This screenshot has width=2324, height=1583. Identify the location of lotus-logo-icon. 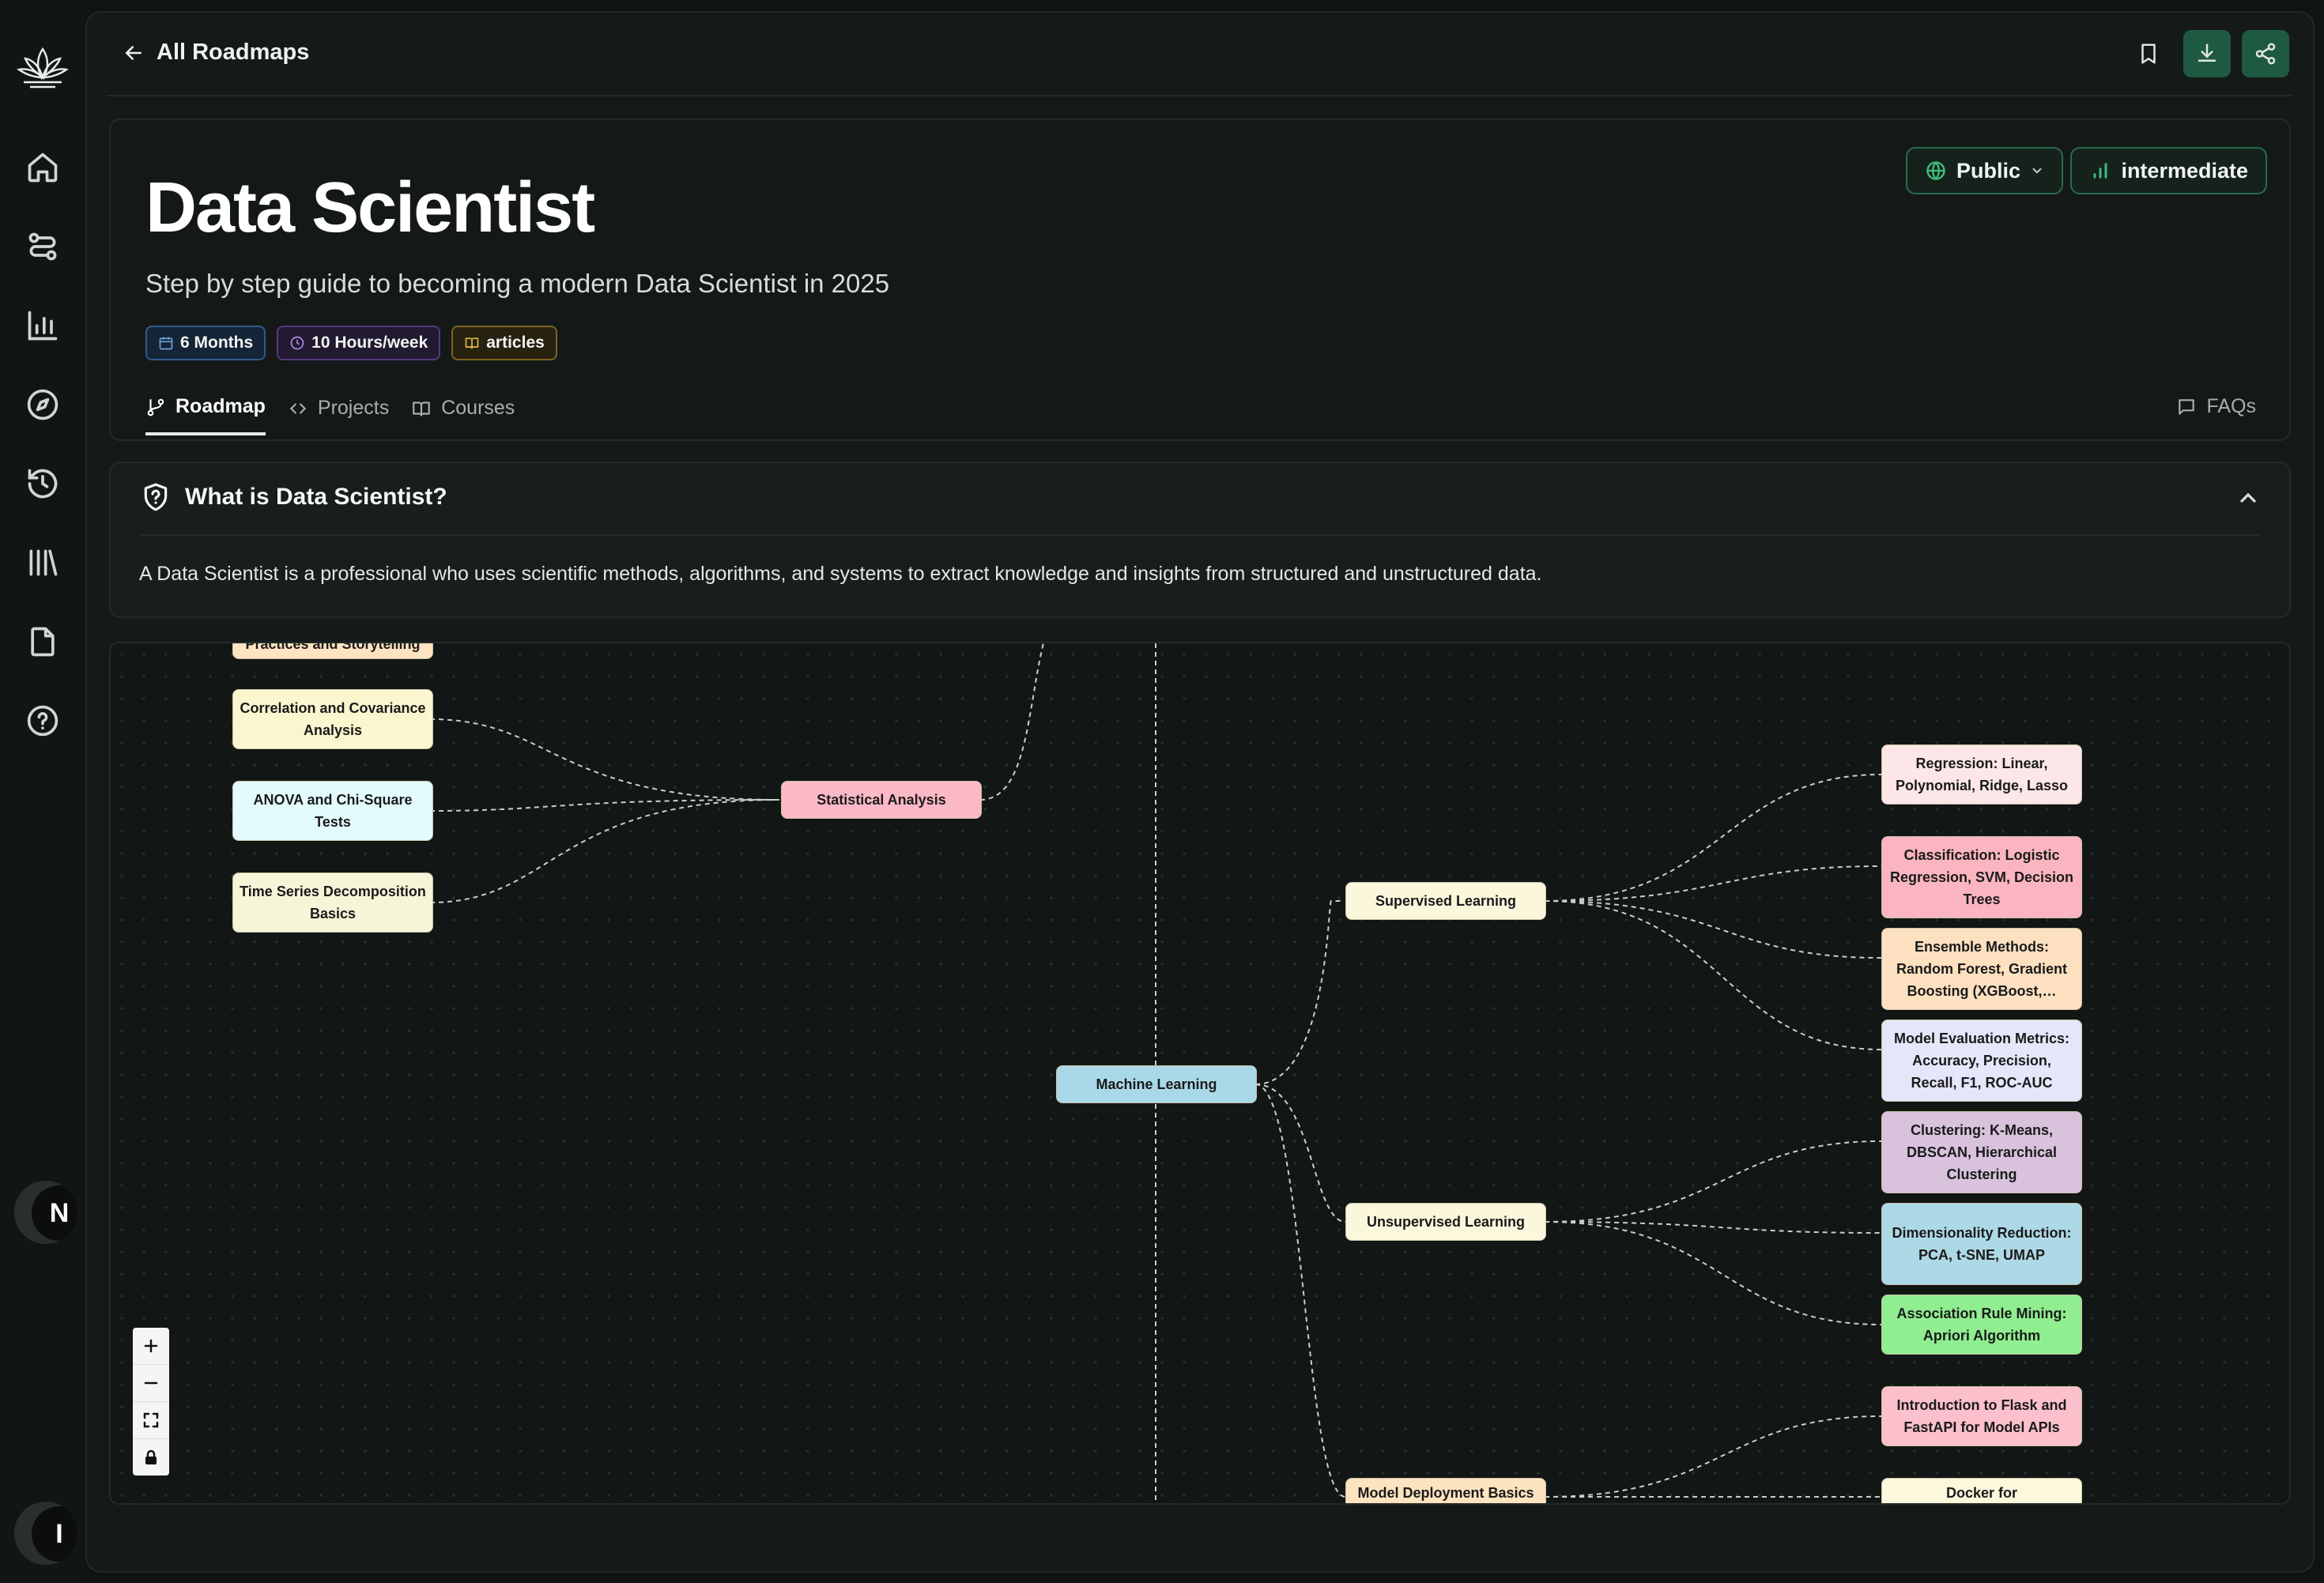
(43, 68).